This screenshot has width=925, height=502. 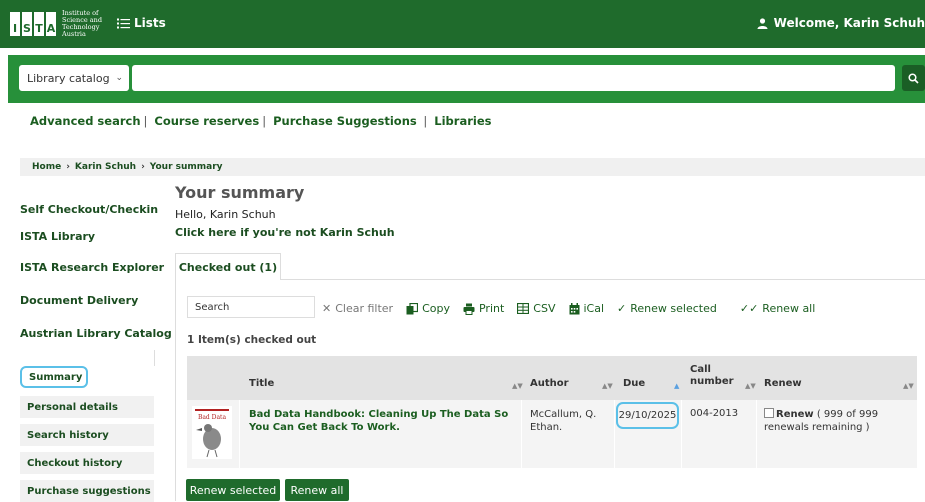 What do you see at coordinates (206, 121) in the screenshot?
I see `course-reserves-link: Course reserves` at bounding box center [206, 121].